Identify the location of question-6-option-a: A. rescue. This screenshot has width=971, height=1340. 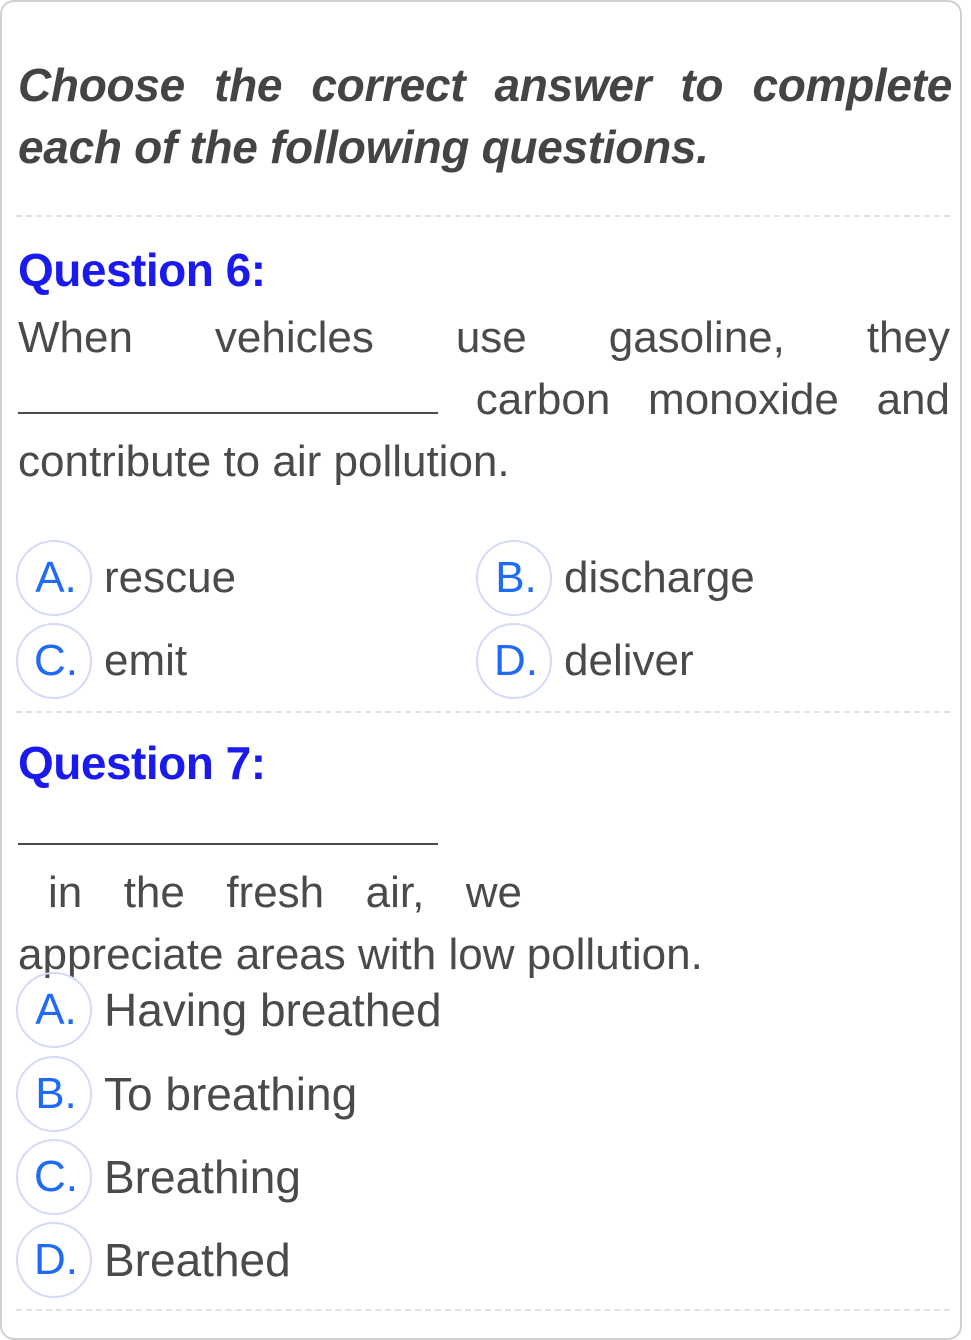
(126, 578).